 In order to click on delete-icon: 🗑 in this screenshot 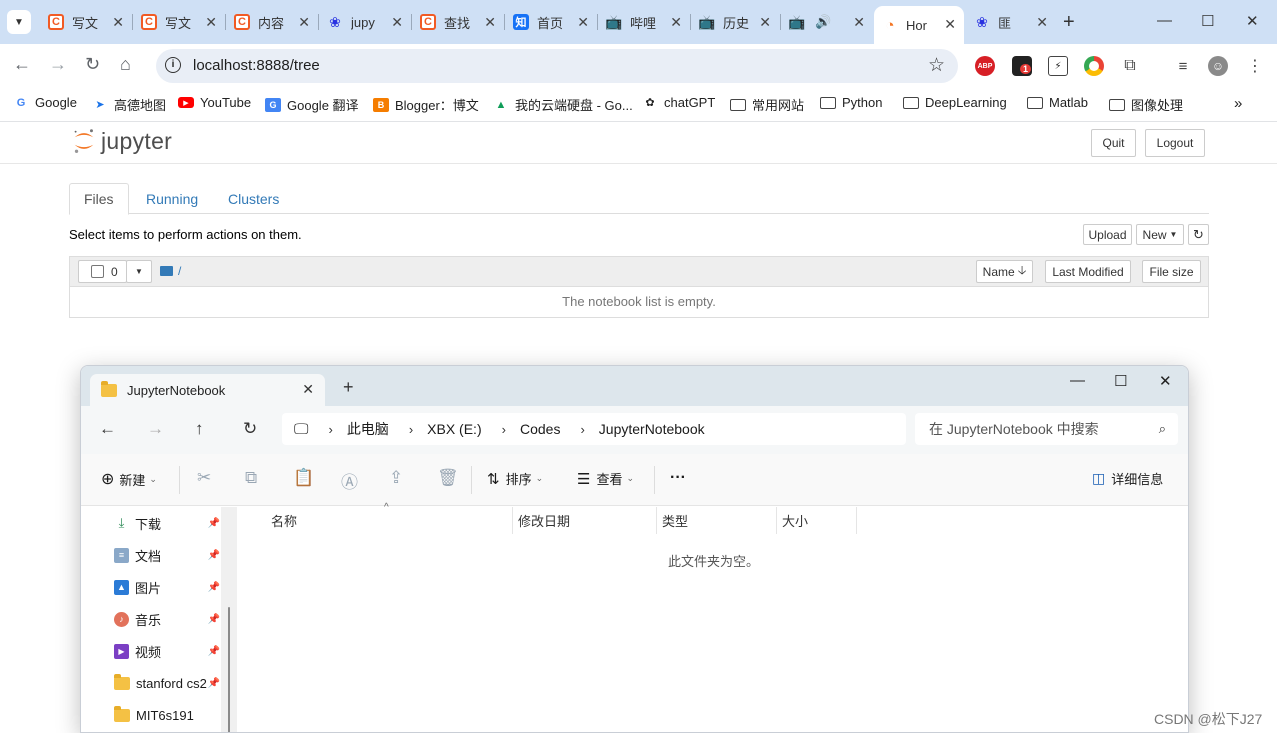, I will do `click(448, 478)`.